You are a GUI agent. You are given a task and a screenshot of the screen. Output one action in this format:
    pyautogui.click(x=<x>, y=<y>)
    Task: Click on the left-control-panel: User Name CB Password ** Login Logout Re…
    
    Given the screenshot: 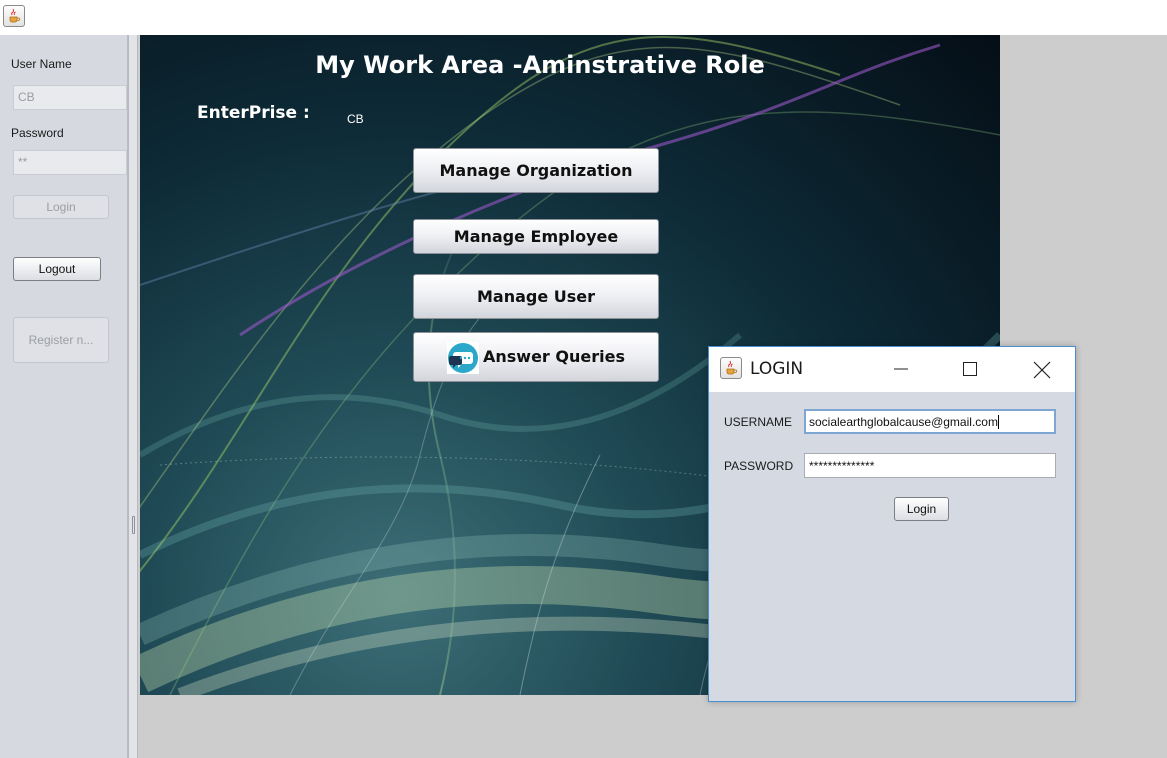 What is the action you would take?
    pyautogui.click(x=64, y=396)
    